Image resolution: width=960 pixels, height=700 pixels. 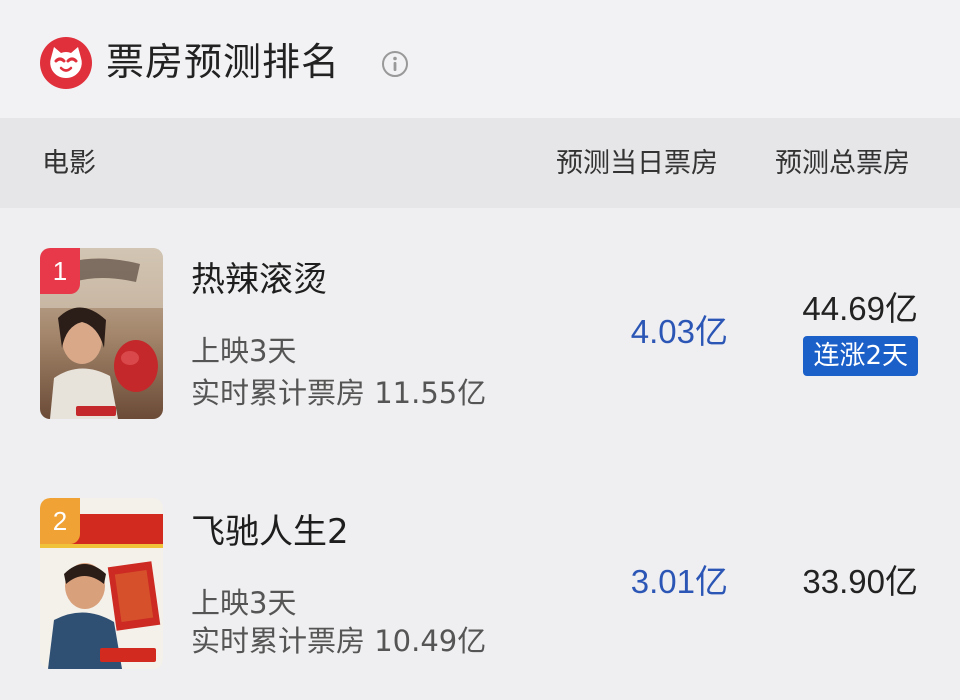 I want to click on today-forecast-value: 4.03亿, so click(x=679, y=331).